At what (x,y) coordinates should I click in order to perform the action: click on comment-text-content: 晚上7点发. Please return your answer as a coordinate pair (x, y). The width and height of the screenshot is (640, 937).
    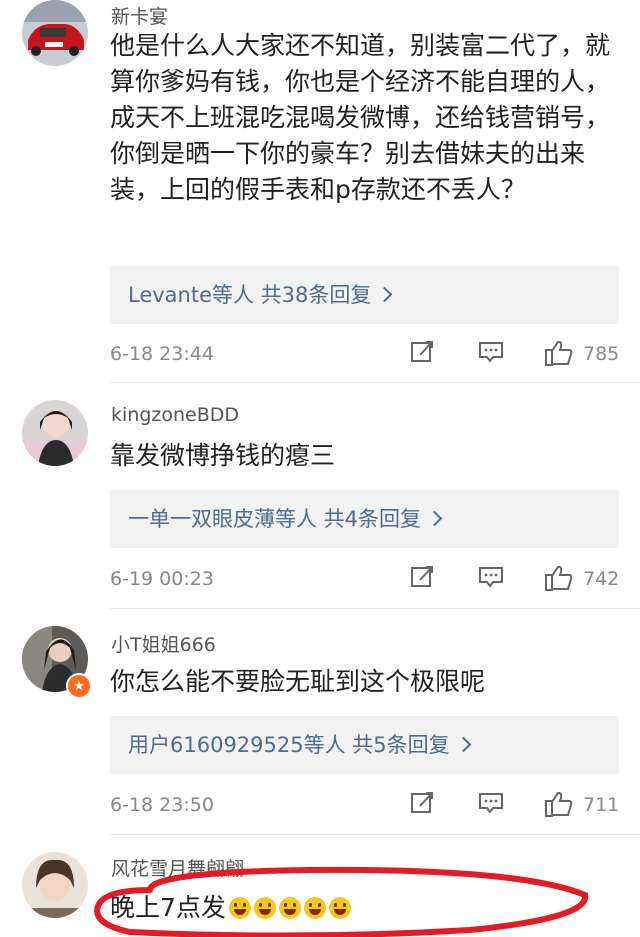
    Looking at the image, I should click on (168, 907).